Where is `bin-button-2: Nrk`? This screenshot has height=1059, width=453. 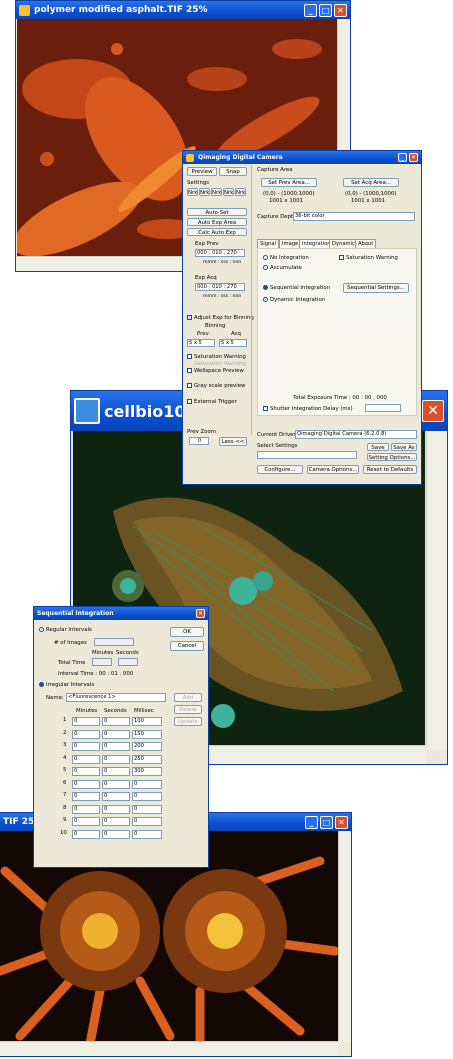 bin-button-2: Nrk is located at coordinates (204, 192).